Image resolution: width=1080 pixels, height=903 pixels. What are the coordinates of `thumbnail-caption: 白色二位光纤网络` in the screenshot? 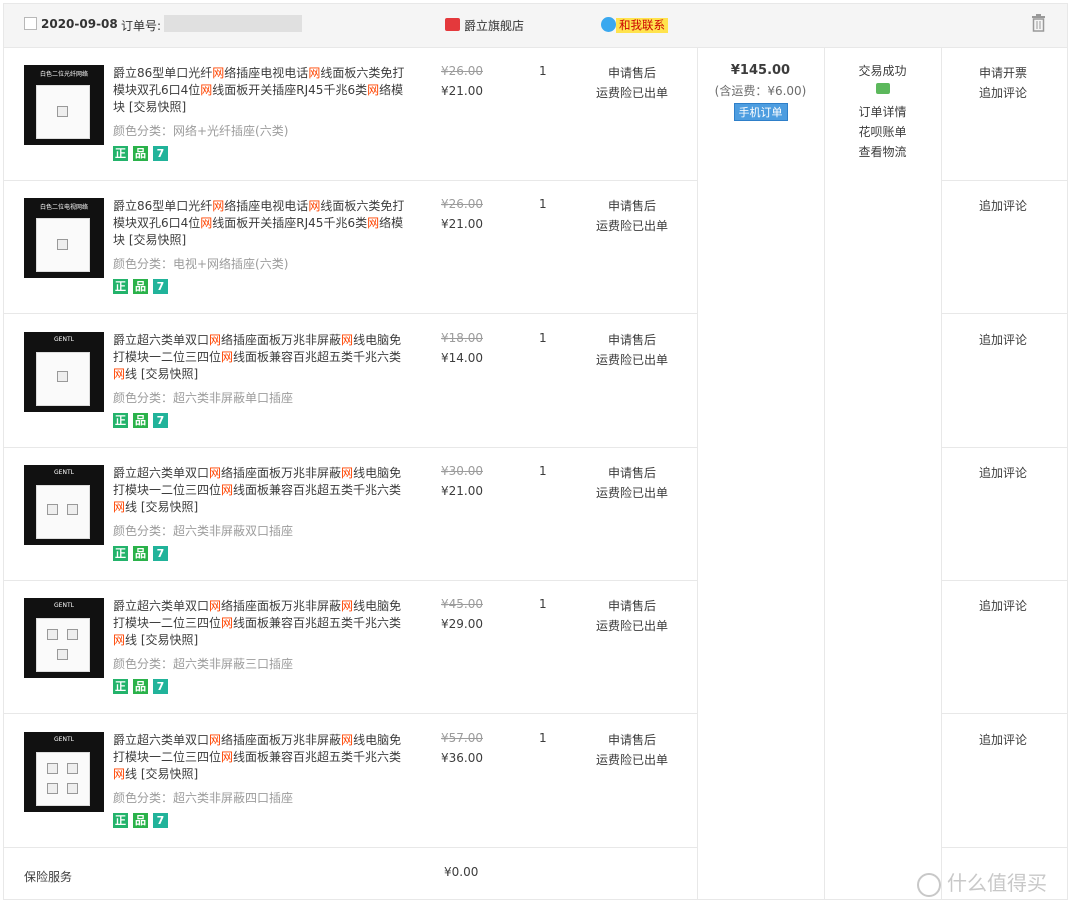 It's located at (63, 74).